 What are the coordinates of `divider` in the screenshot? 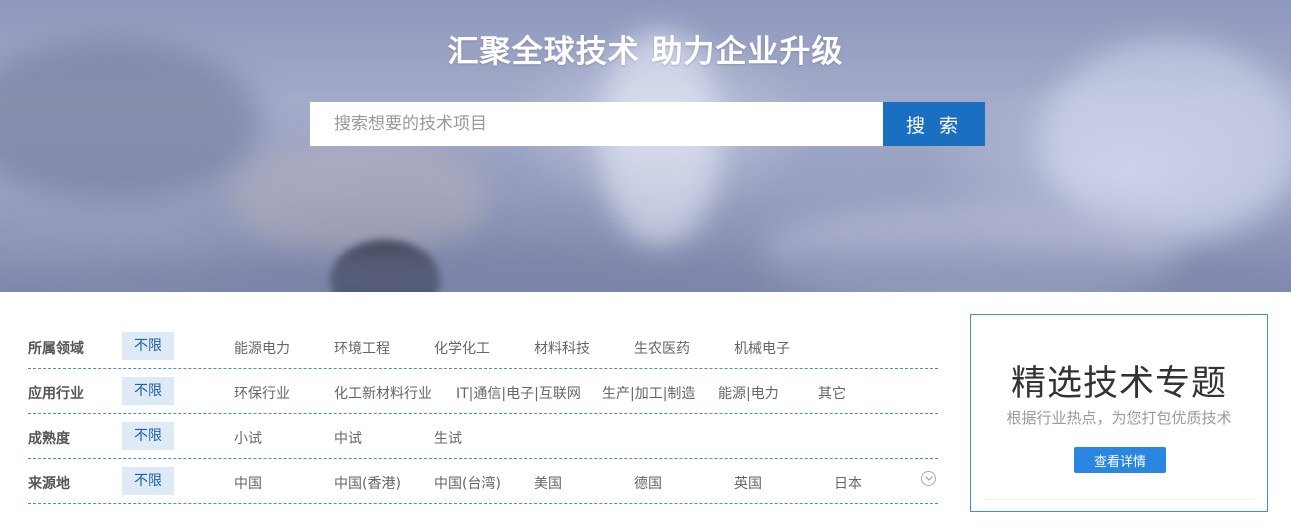 It's located at (1119, 499).